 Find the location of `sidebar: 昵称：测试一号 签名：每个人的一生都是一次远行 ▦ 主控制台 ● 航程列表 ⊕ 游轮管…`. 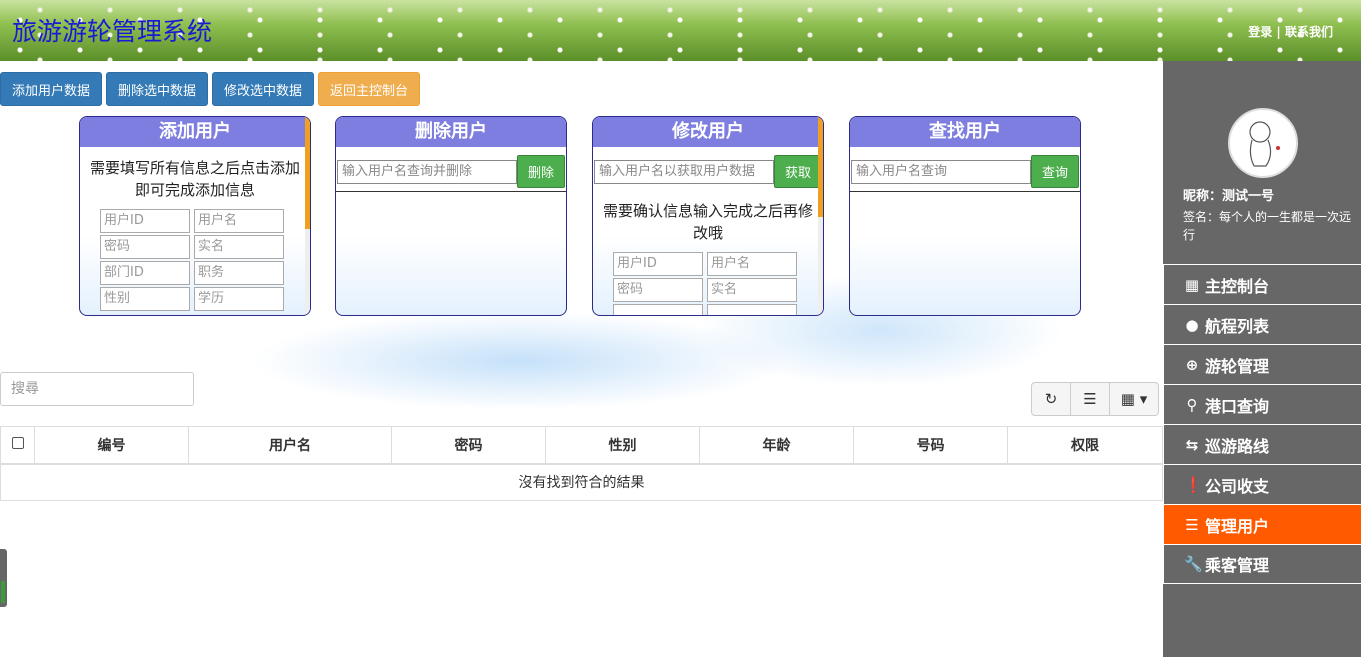

sidebar: 昵称：测试一号 签名：每个人的一生都是一次远行 ▦ 主控制台 ● 航程列表 ⊕ 游轮管… is located at coordinates (1262, 359).